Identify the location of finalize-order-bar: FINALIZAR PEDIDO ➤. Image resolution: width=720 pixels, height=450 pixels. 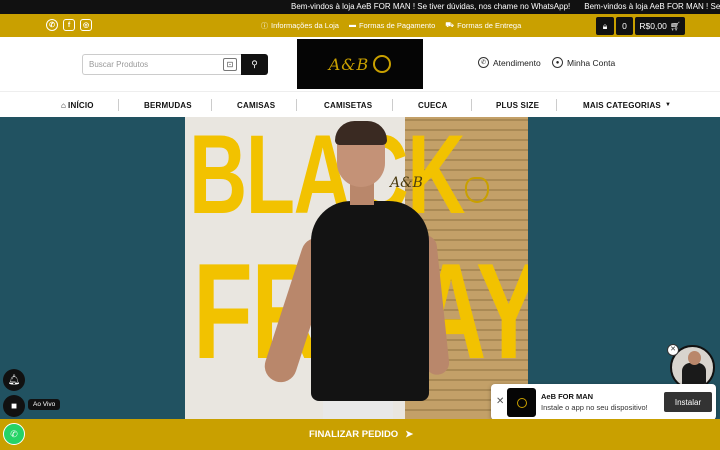
(360, 434).